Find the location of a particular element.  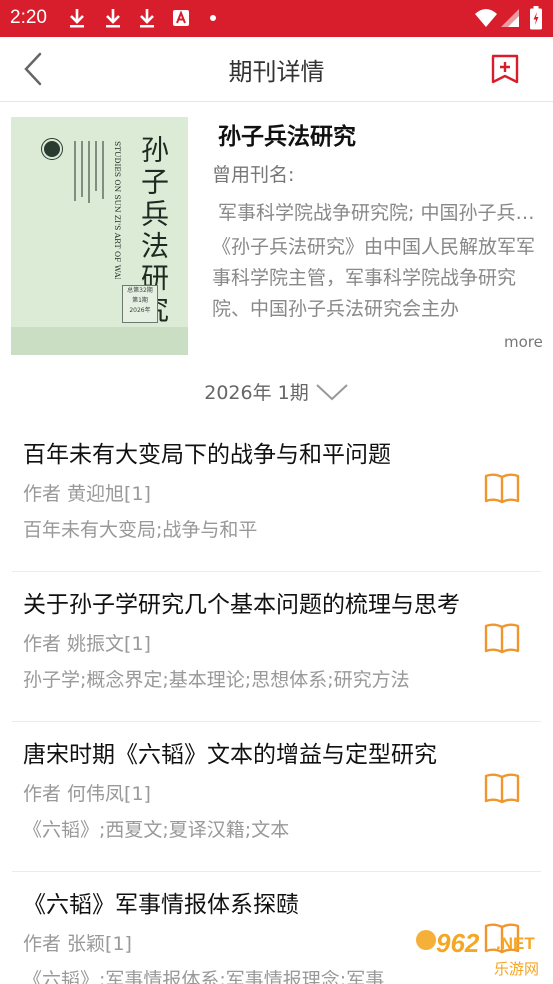

status-bar: 2:20 is located at coordinates (276, 18).